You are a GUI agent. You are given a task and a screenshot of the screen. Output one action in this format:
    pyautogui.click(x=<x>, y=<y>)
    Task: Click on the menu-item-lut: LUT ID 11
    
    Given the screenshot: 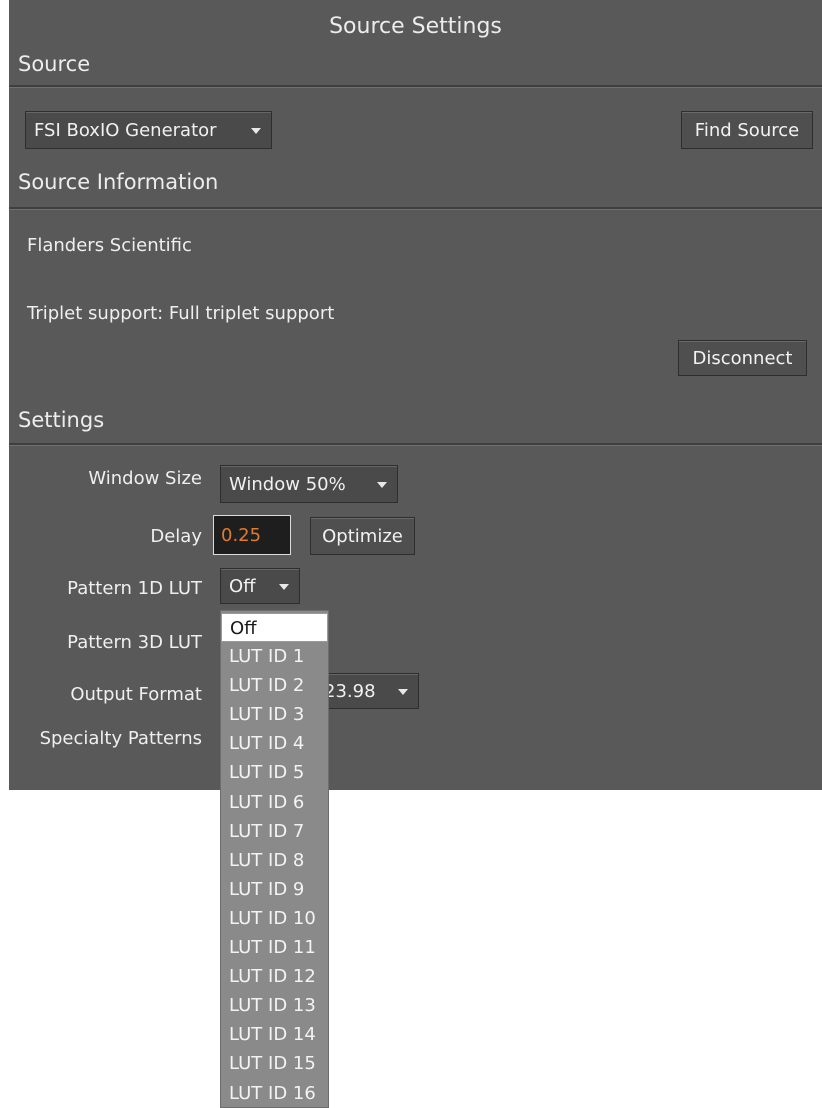 What is the action you would take?
    pyautogui.click(x=274, y=947)
    